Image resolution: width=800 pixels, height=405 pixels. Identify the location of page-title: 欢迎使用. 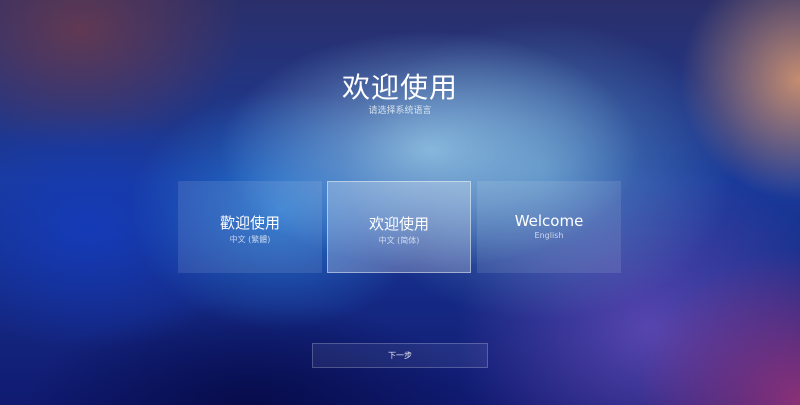
(399, 87).